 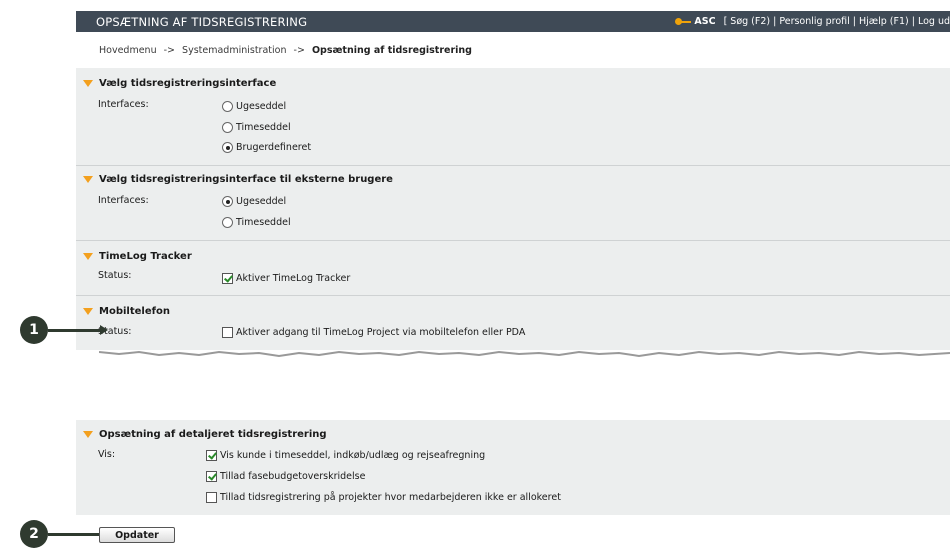 I want to click on checkbox-allow-overrun: Tillad fasebudgetoverskridelse, so click(x=285, y=476).